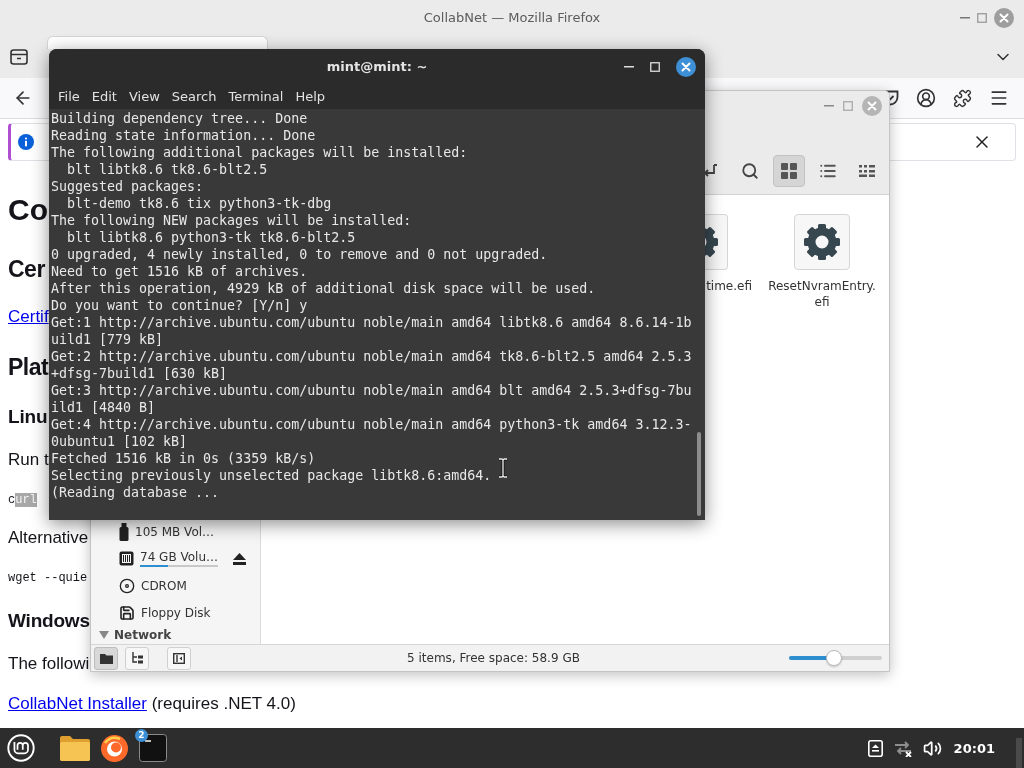  What do you see at coordinates (26, 269) in the screenshot?
I see `section-heading: Cer` at bounding box center [26, 269].